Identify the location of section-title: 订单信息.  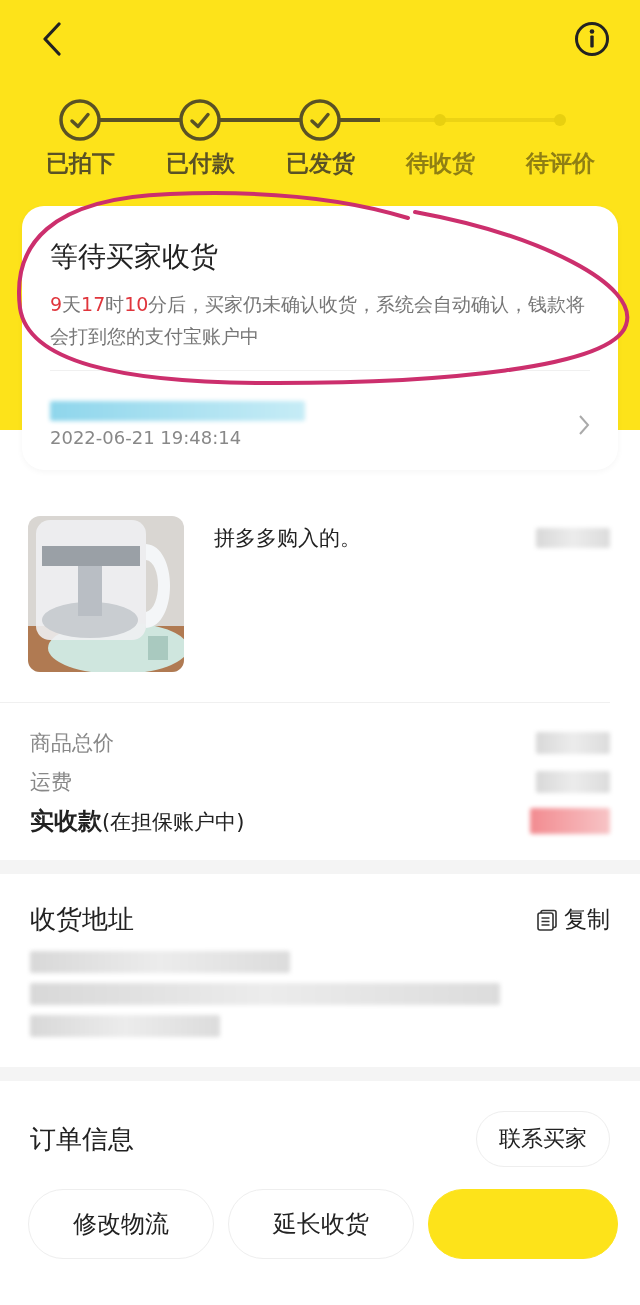
(82, 1139).